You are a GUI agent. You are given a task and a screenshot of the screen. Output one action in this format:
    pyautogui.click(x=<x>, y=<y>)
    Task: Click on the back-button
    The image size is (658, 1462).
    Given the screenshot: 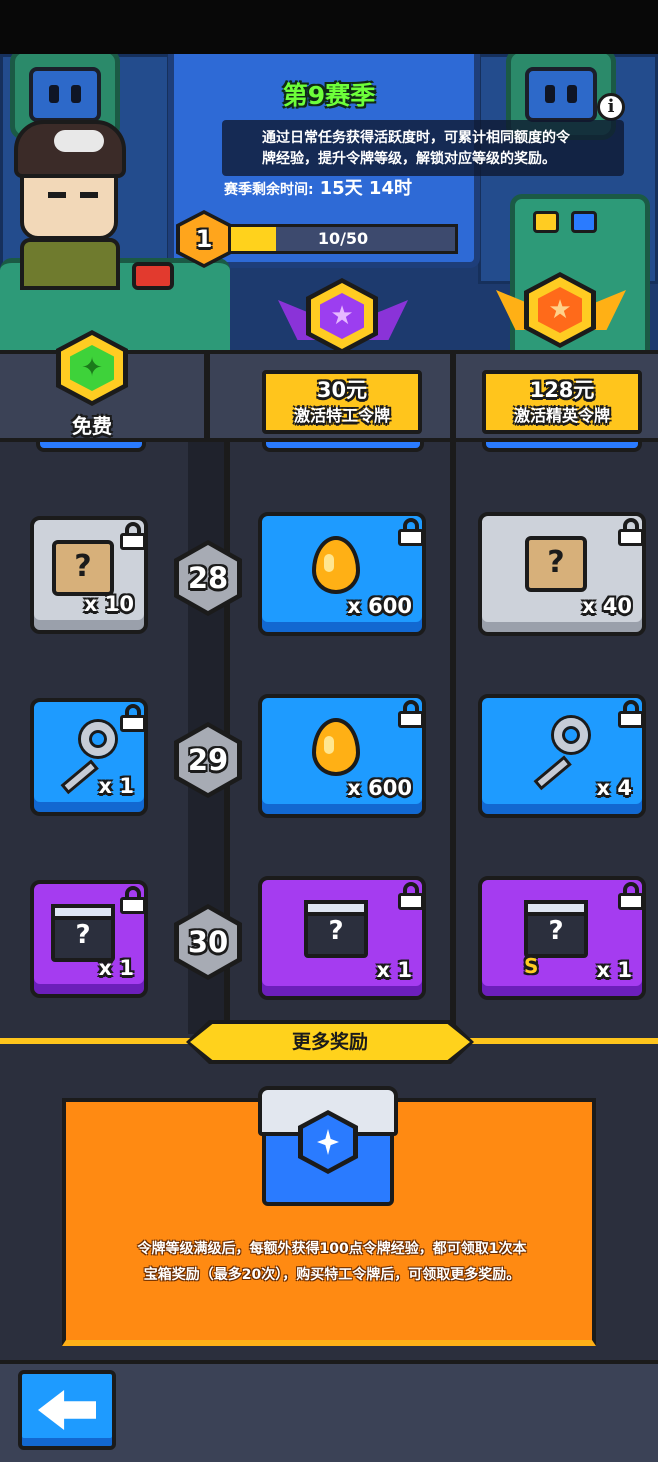 What is the action you would take?
    pyautogui.click(x=67, y=1410)
    